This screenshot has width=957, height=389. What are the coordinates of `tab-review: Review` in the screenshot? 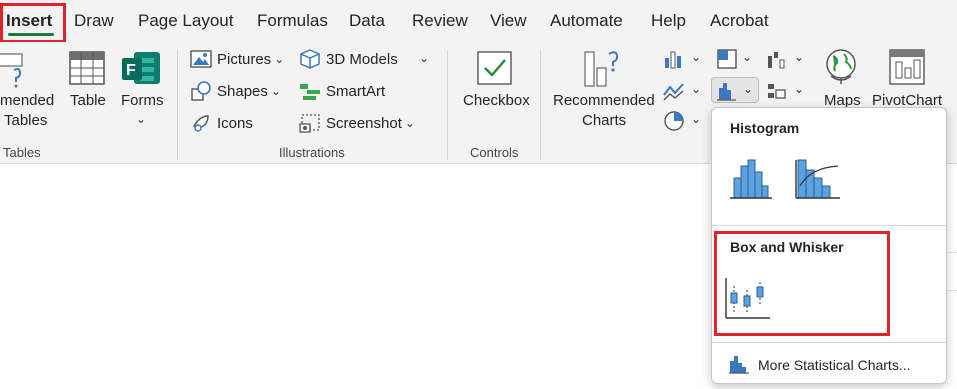 It's located at (440, 21).